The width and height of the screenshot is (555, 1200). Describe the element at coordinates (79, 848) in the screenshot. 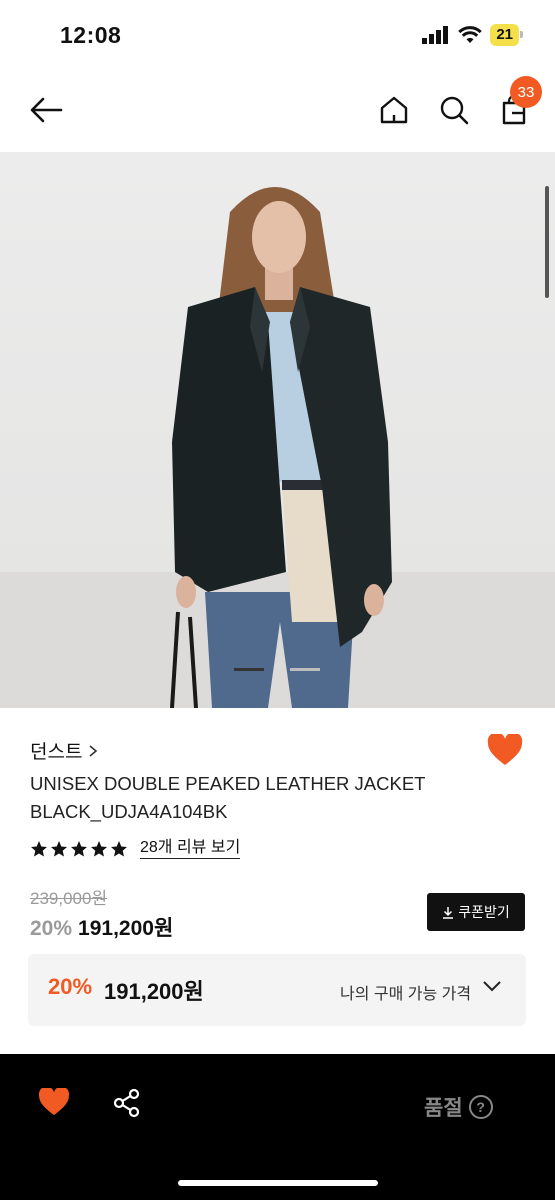

I see `star-rating-icon` at that location.